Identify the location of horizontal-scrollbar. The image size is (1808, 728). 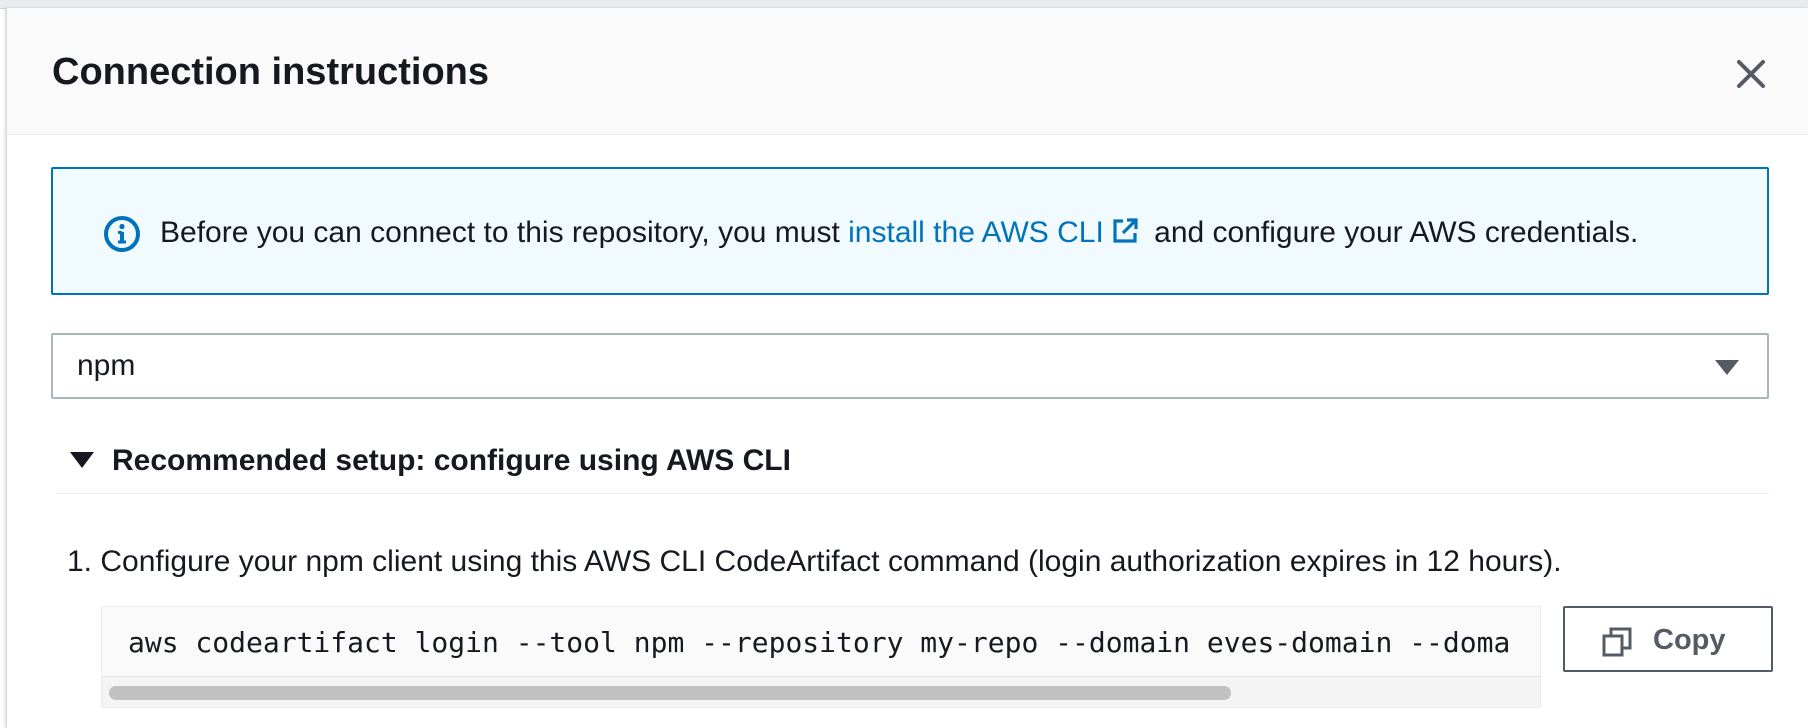
(821, 691).